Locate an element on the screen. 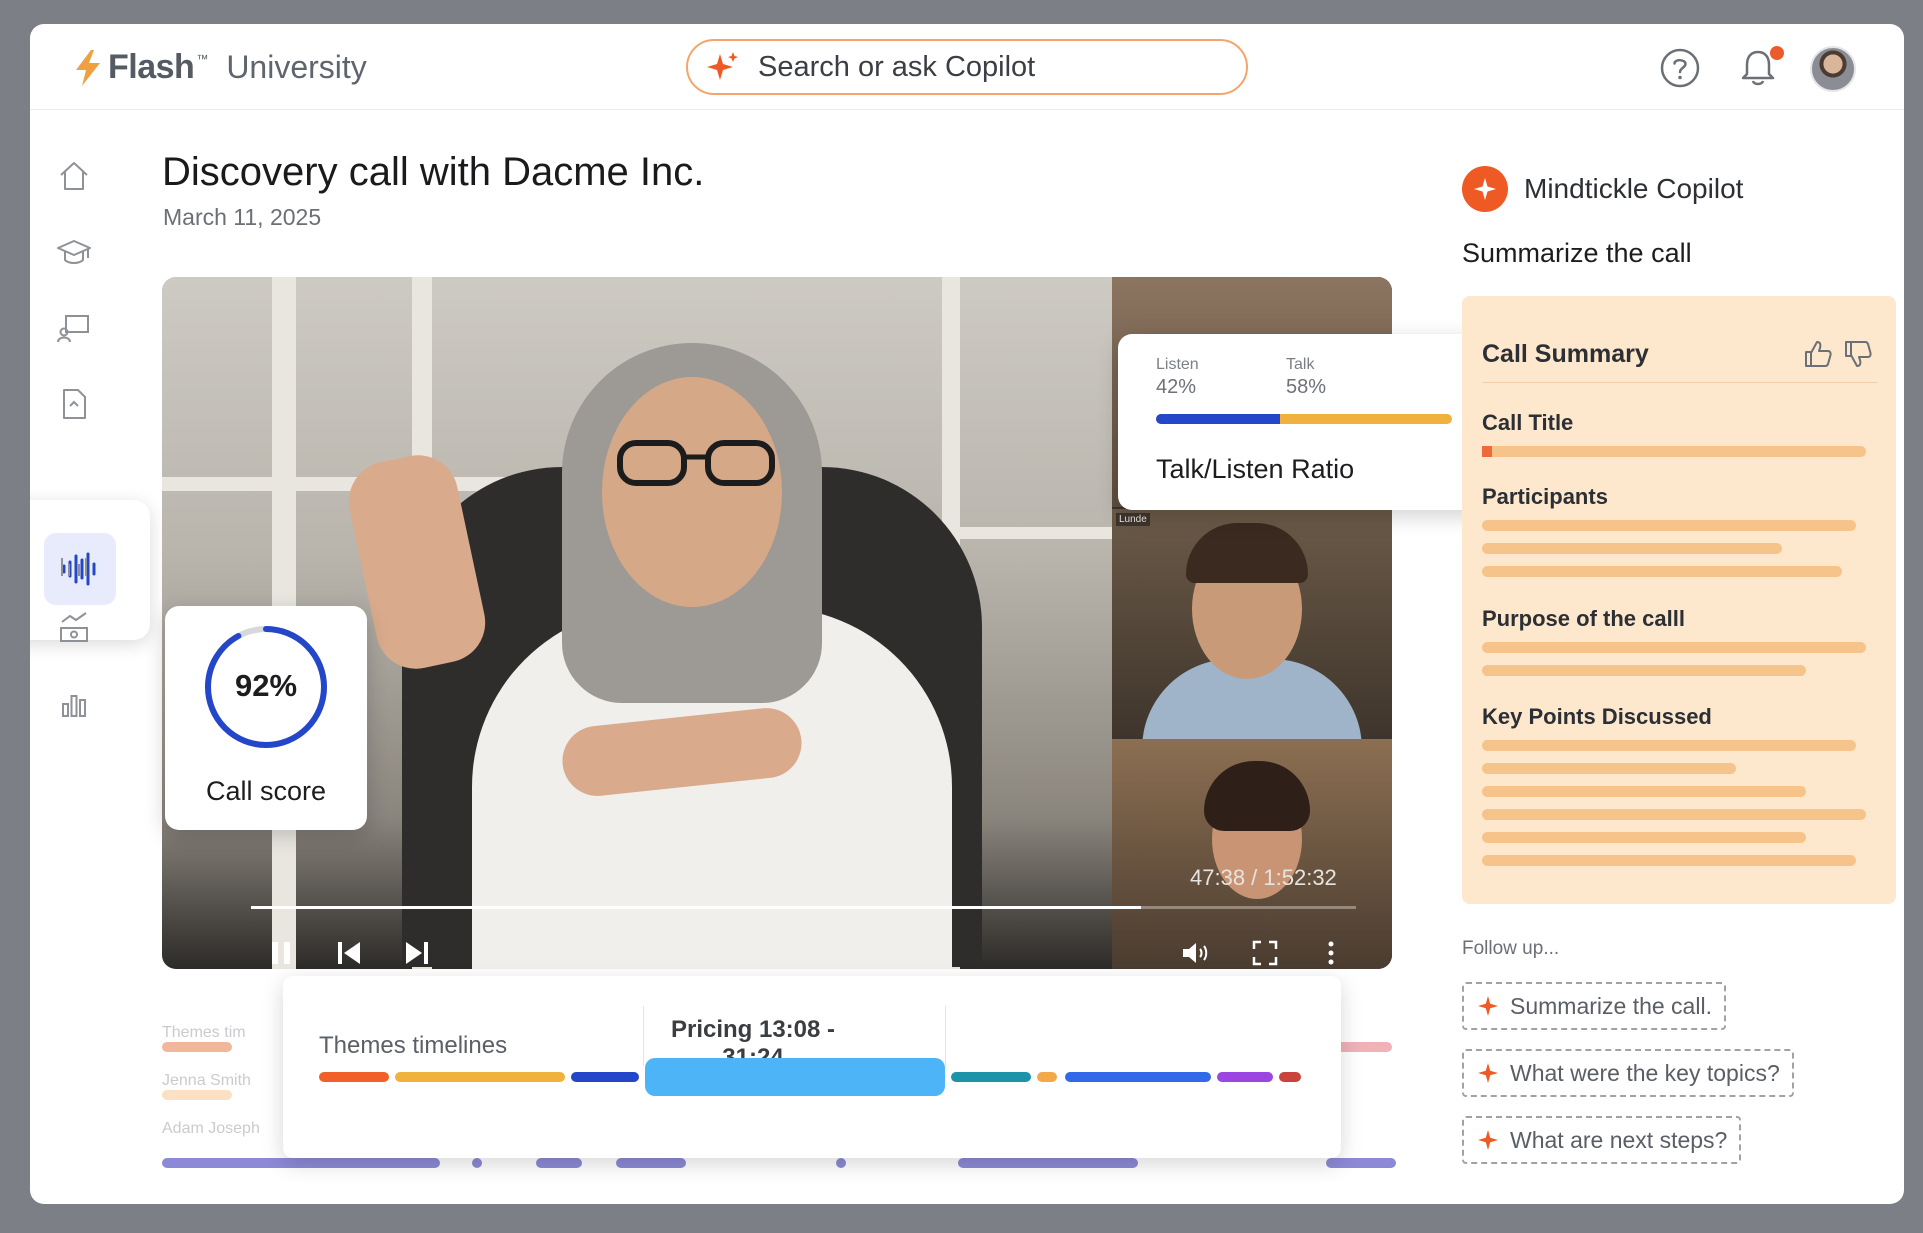  pricing-theme-segment is located at coordinates (795, 1077).